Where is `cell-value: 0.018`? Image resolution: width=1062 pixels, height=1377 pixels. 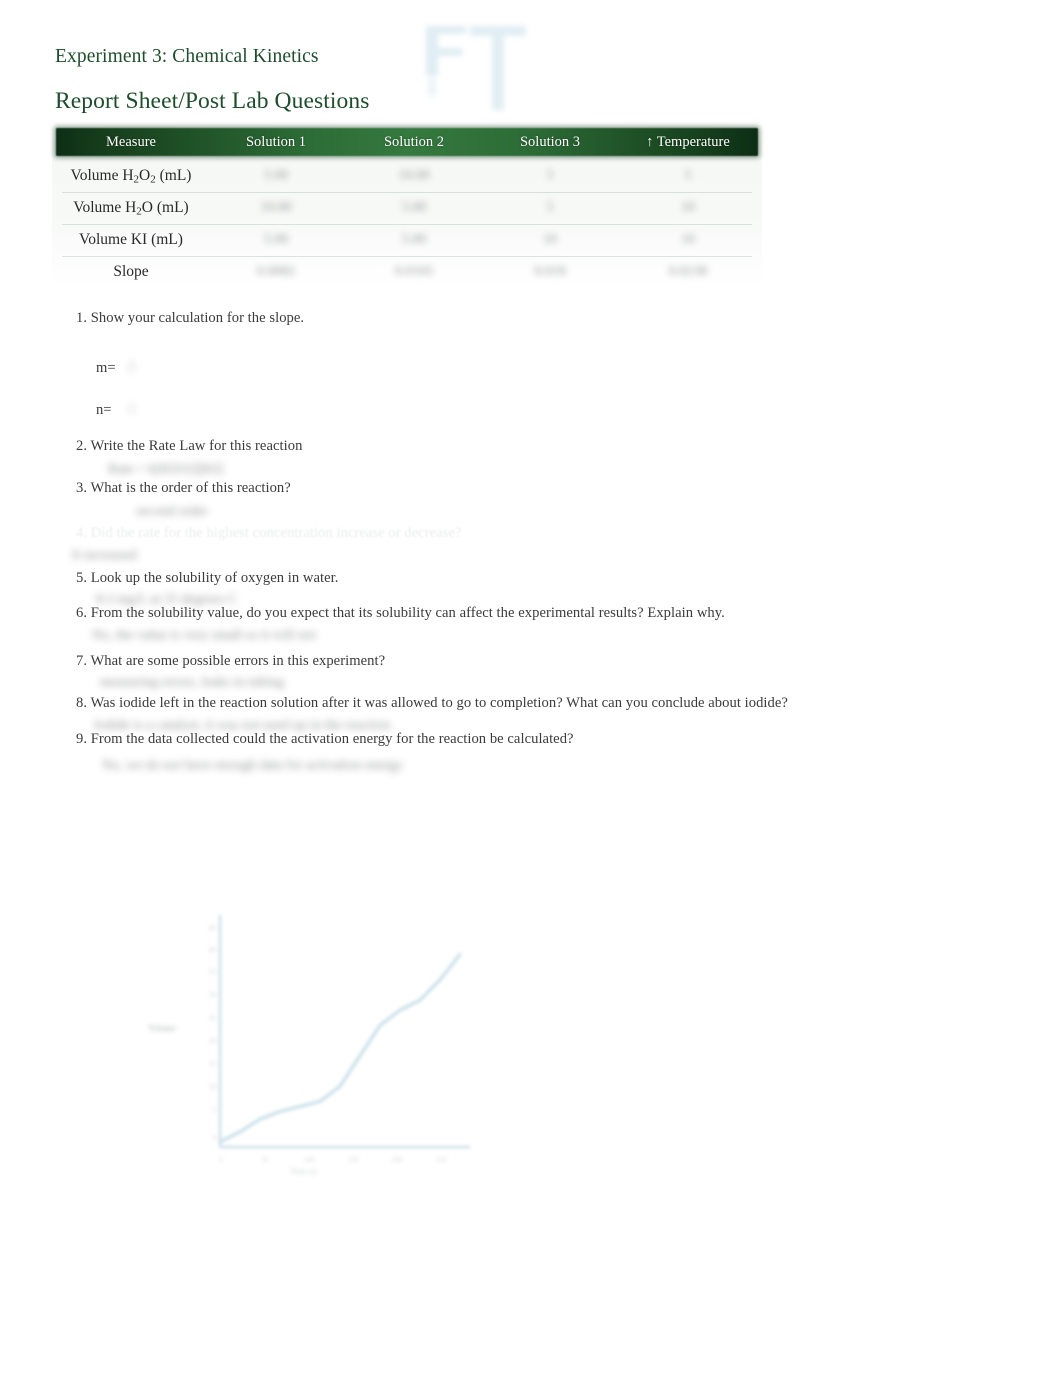
cell-value: 0.018 is located at coordinates (550, 271).